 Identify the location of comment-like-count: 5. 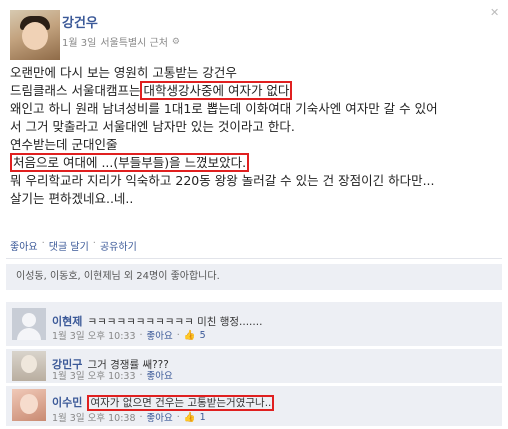
(203, 335).